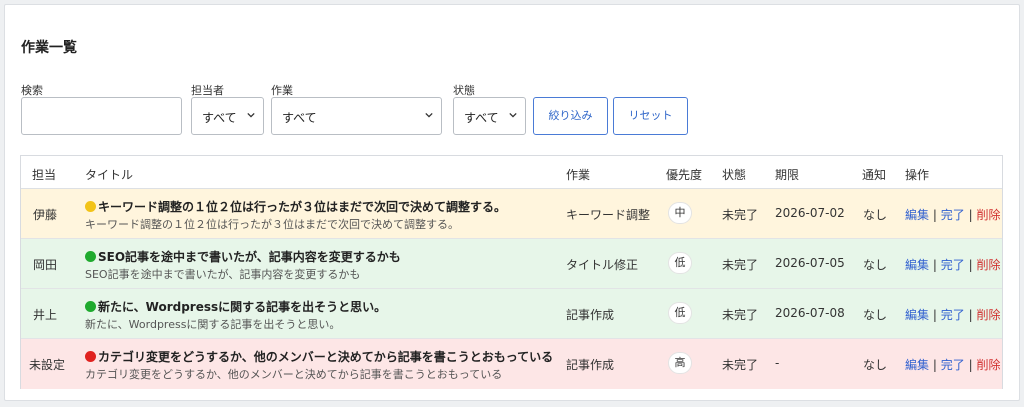  Describe the element at coordinates (356, 116) in the screenshot. I see `task-select: すべて` at that location.